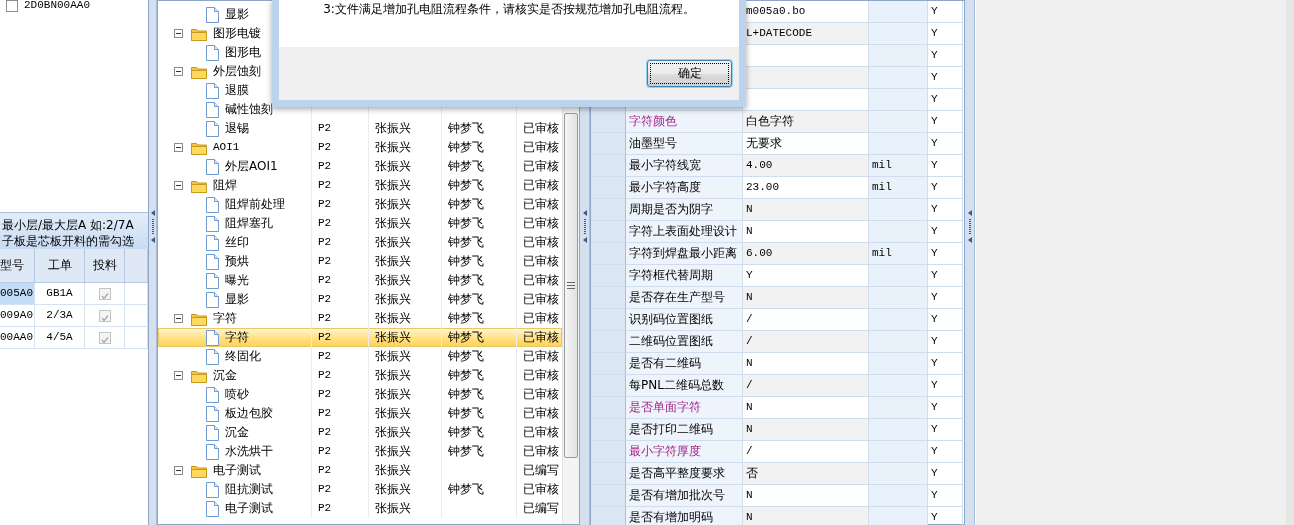 This screenshot has height=525, width=1294. I want to click on ok-button: 确定, so click(689, 73).